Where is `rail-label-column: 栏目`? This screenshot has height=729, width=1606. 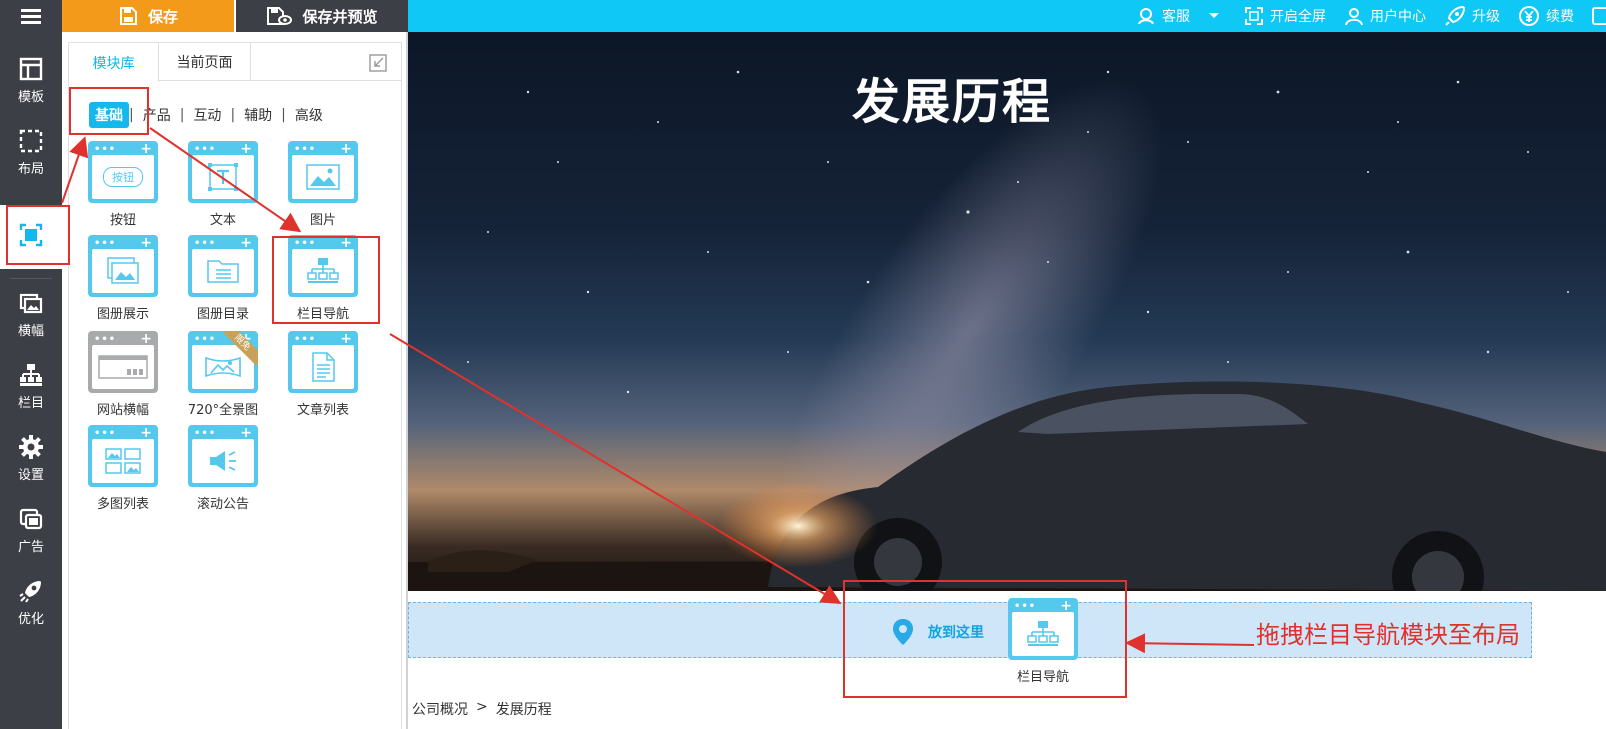 rail-label-column: 栏目 is located at coordinates (30, 403).